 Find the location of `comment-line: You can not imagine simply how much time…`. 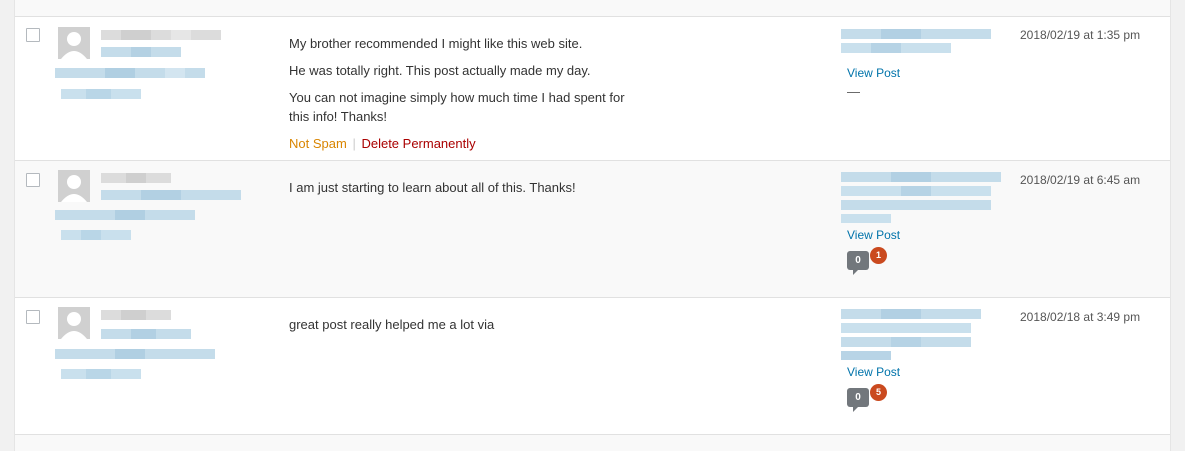

comment-line: You can not imagine simply how much time… is located at coordinates (457, 107).